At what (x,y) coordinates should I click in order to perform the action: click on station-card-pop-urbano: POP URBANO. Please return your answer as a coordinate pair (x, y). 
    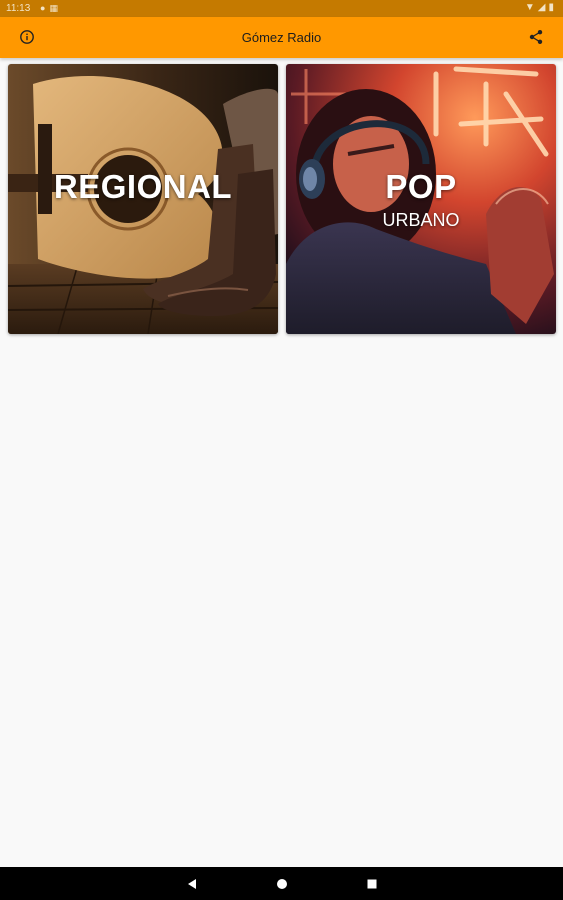
    Looking at the image, I should click on (421, 199).